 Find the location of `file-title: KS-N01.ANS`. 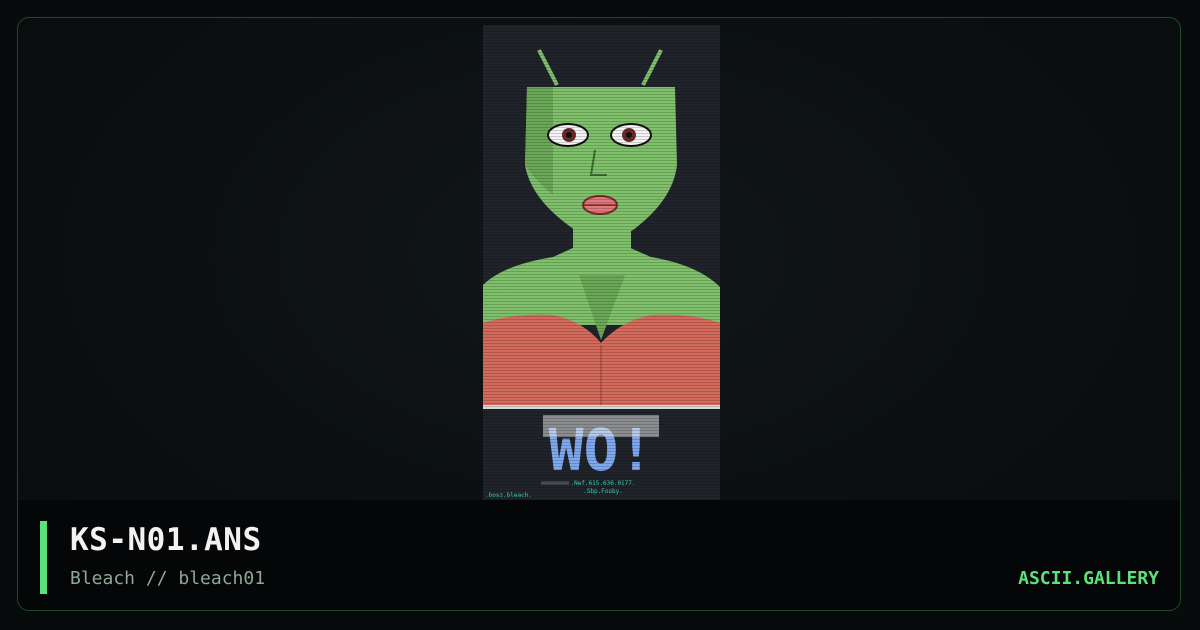

file-title: KS-N01.ANS is located at coordinates (166, 540).